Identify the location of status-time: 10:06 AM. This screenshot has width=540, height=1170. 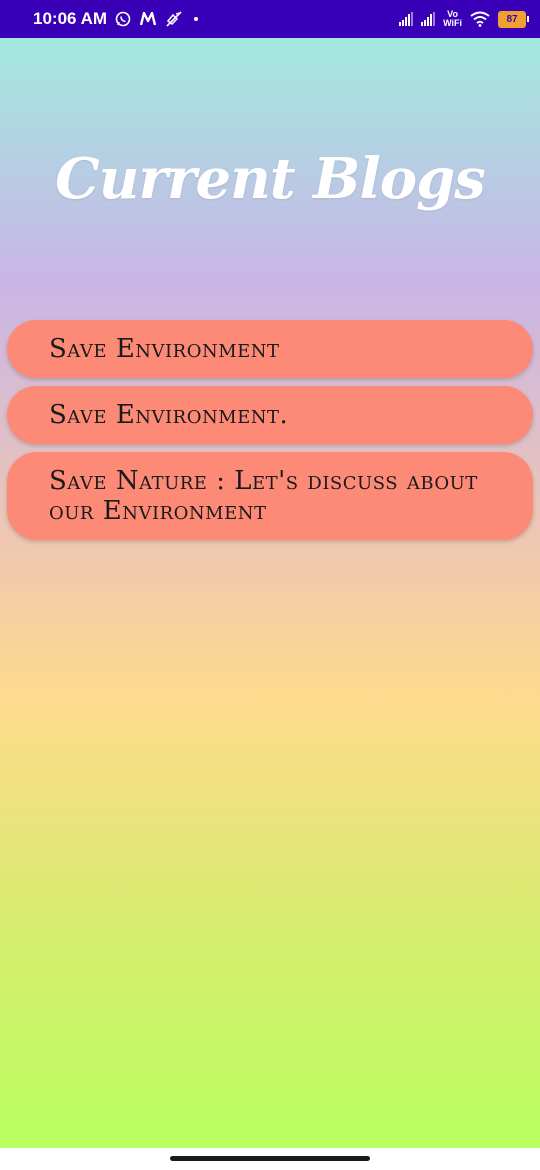
(70, 18).